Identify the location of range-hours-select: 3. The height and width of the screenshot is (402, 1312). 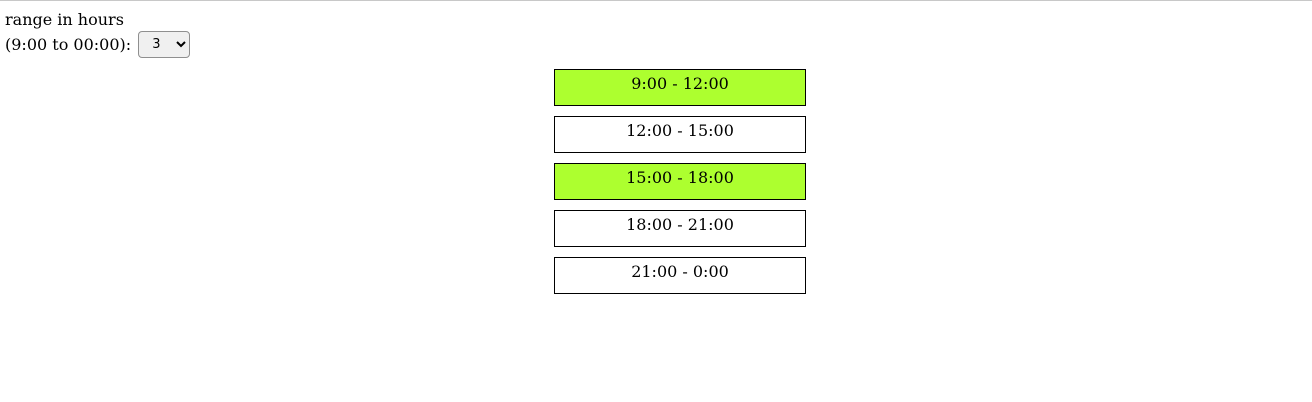
(164, 44).